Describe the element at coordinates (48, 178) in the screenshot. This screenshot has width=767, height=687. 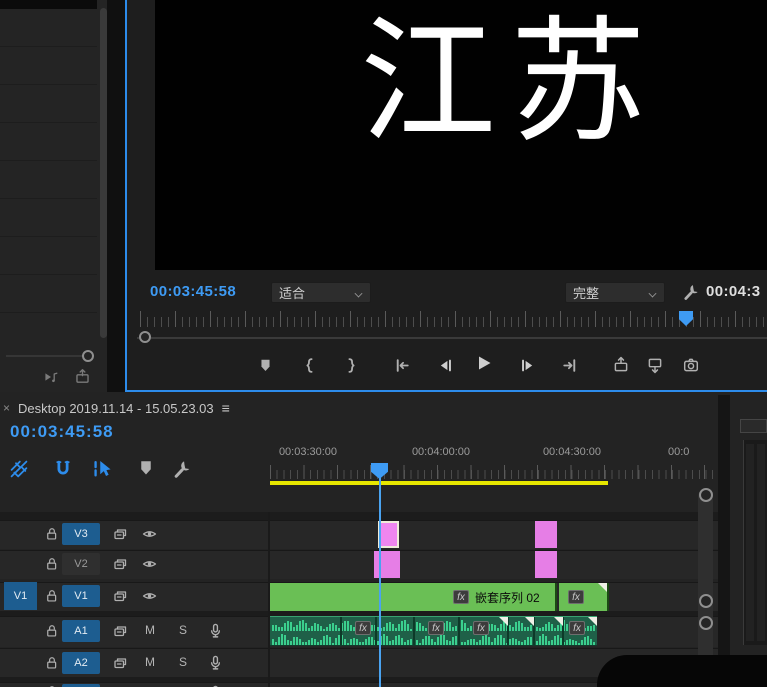
I see `left-panel-list-rows` at that location.